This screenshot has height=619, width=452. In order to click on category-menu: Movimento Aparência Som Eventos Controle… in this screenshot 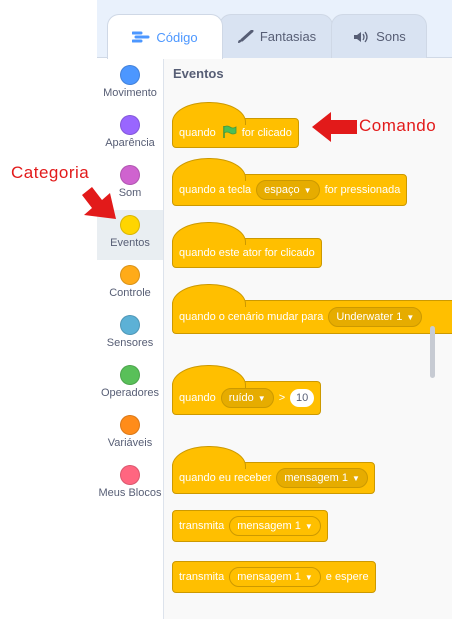, I will do `click(130, 338)`.